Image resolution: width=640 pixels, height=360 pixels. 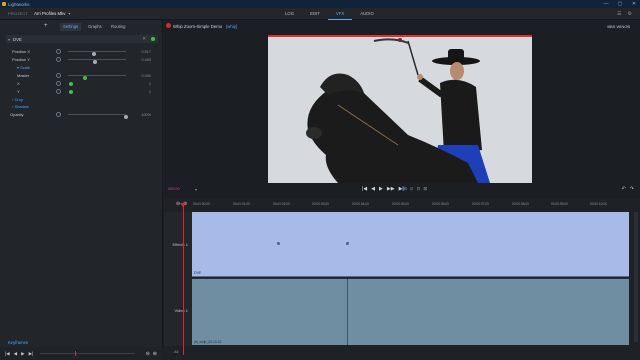 What do you see at coordinates (146, 60) in the screenshot?
I see `param-value: 0.493` at bounding box center [146, 60].